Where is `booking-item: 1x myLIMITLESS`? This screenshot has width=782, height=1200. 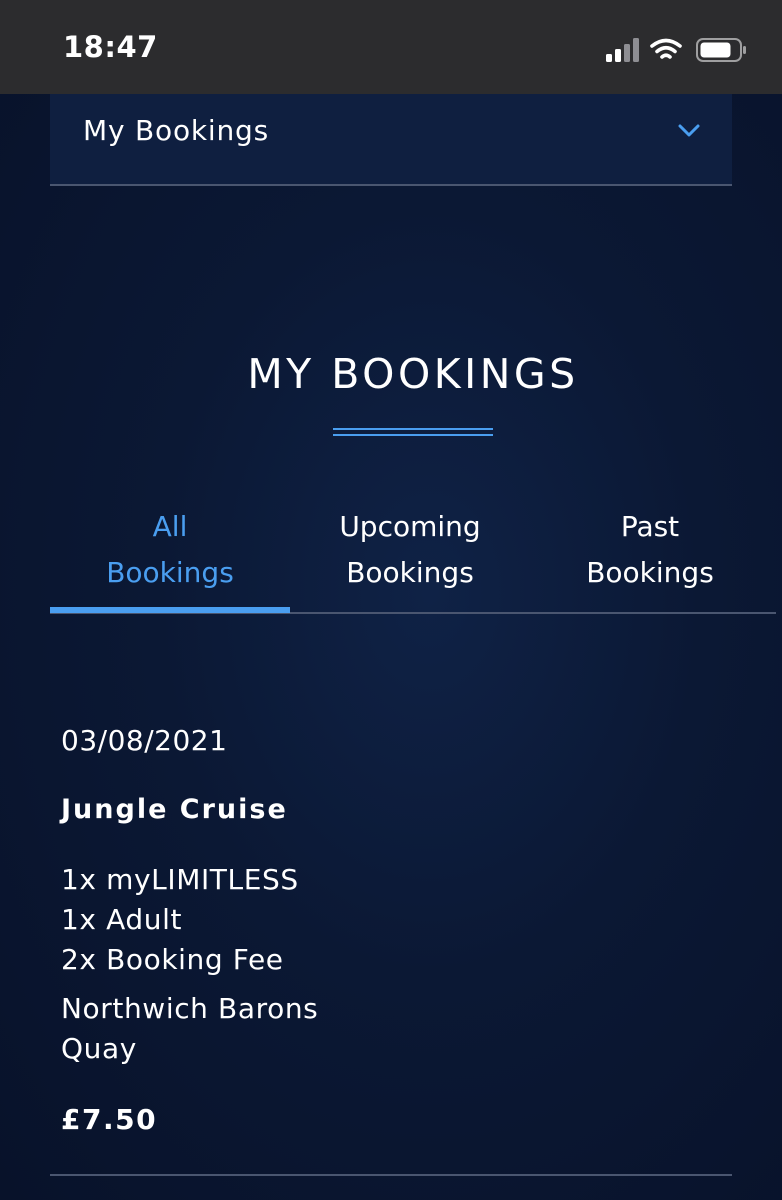 booking-item: 1x myLIMITLESS is located at coordinates (180, 879).